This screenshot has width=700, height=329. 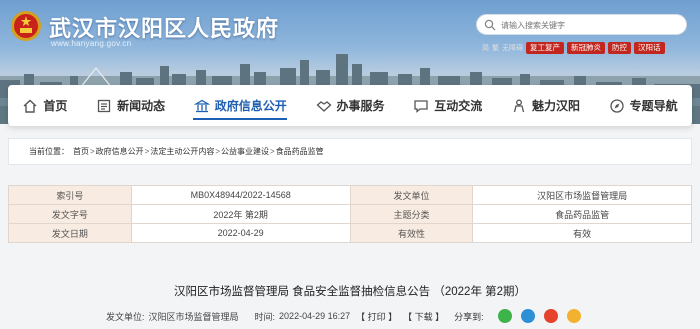 I want to click on time-label: 时间:, so click(x=265, y=316).